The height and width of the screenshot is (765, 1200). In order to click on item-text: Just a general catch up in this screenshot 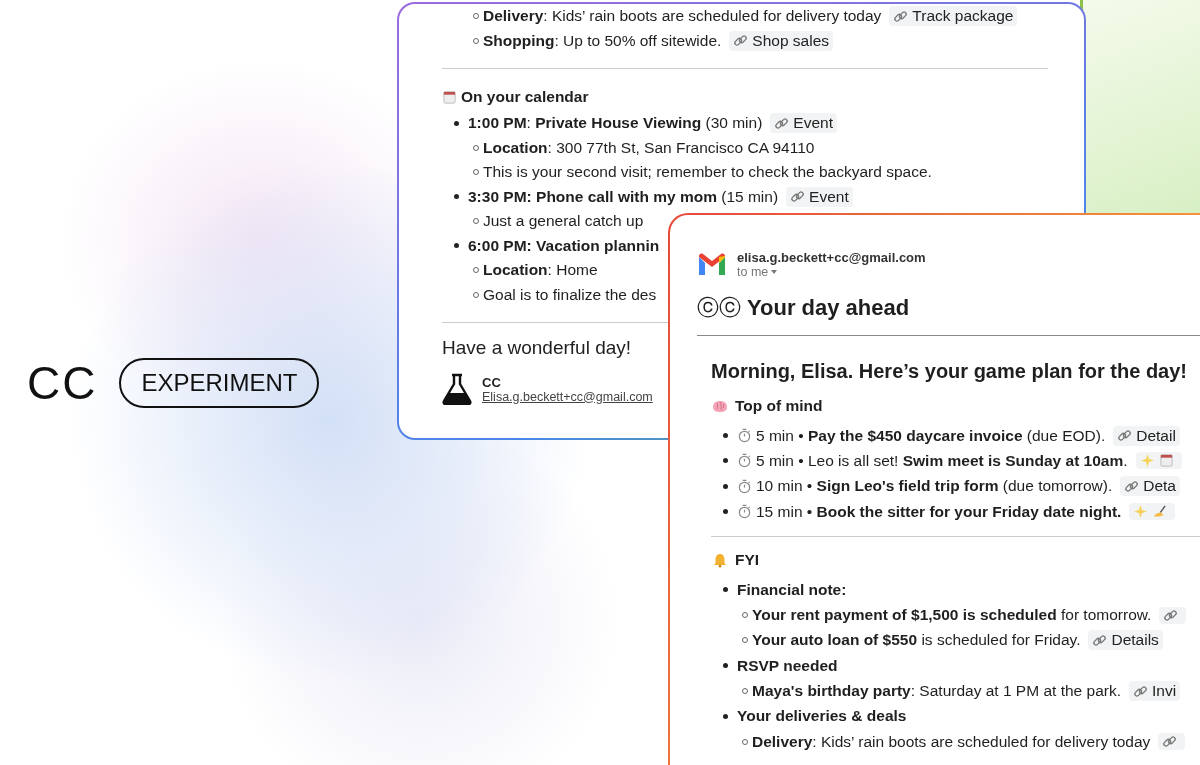, I will do `click(563, 221)`.